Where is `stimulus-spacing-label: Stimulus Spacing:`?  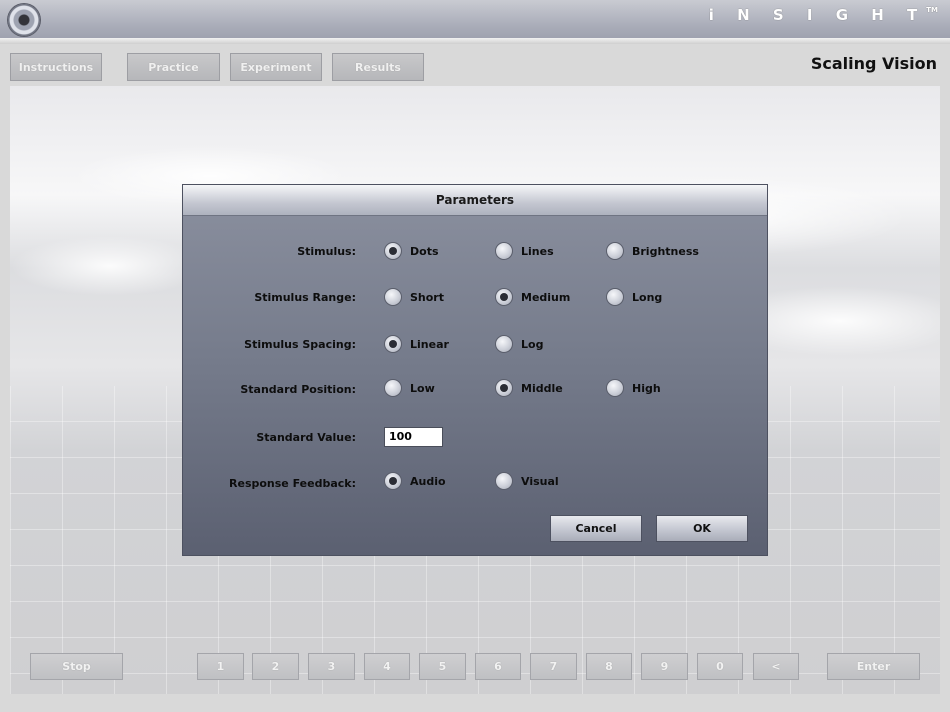
stimulus-spacing-label: Stimulus Spacing: is located at coordinates (300, 344).